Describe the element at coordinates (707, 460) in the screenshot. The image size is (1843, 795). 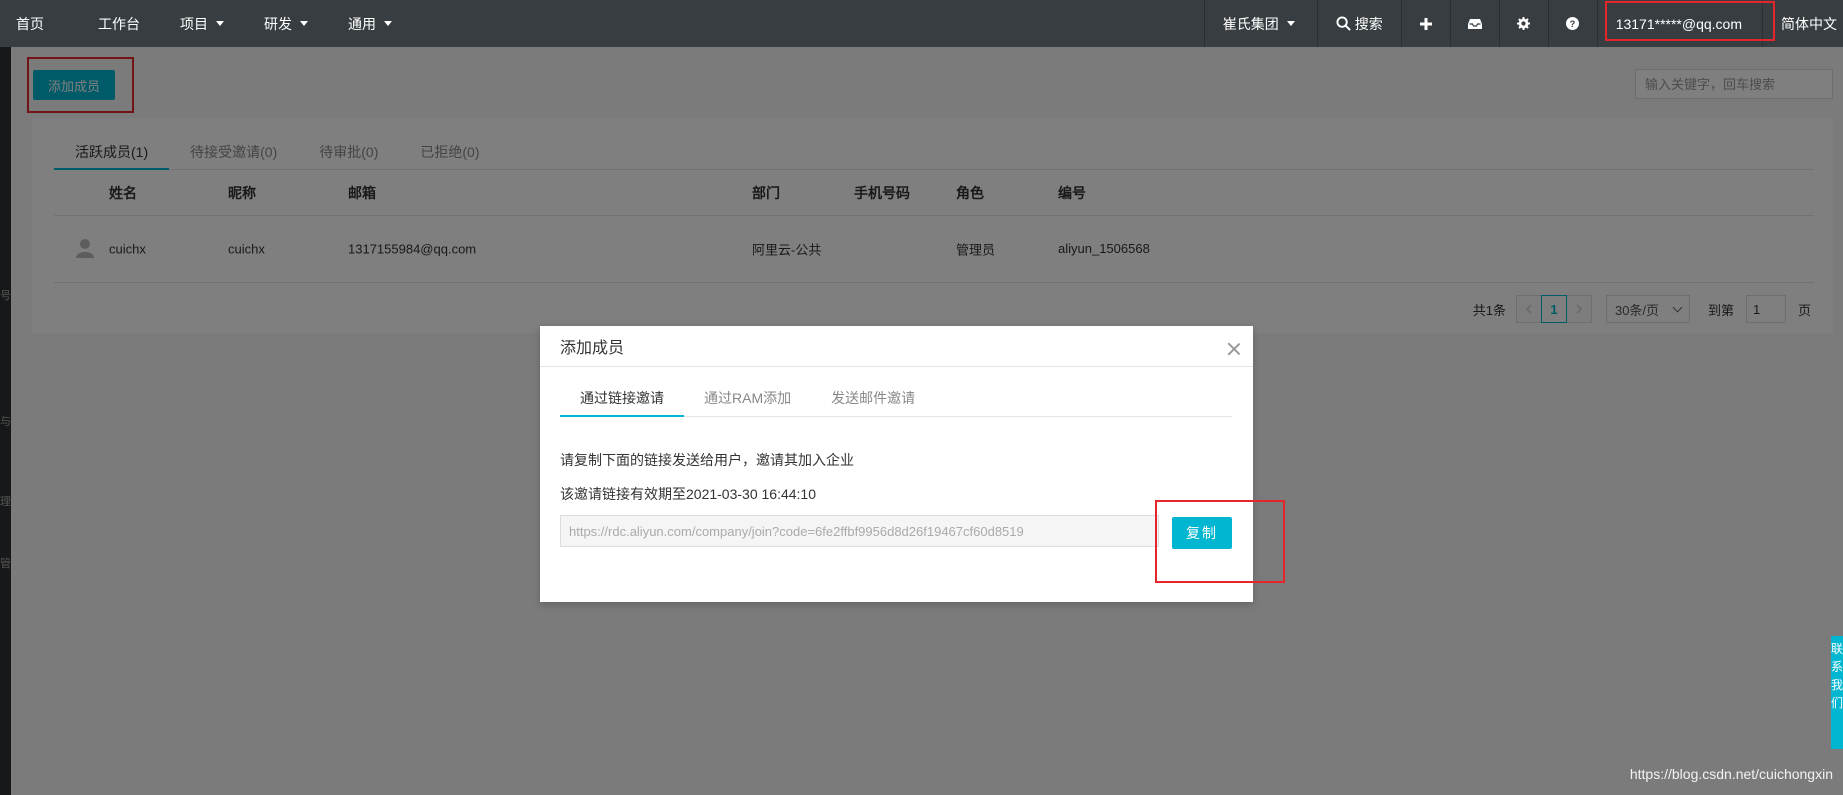
I see `invite-instruction: 请复制下面的链接发送给用户，邀请其加入企业` at that location.